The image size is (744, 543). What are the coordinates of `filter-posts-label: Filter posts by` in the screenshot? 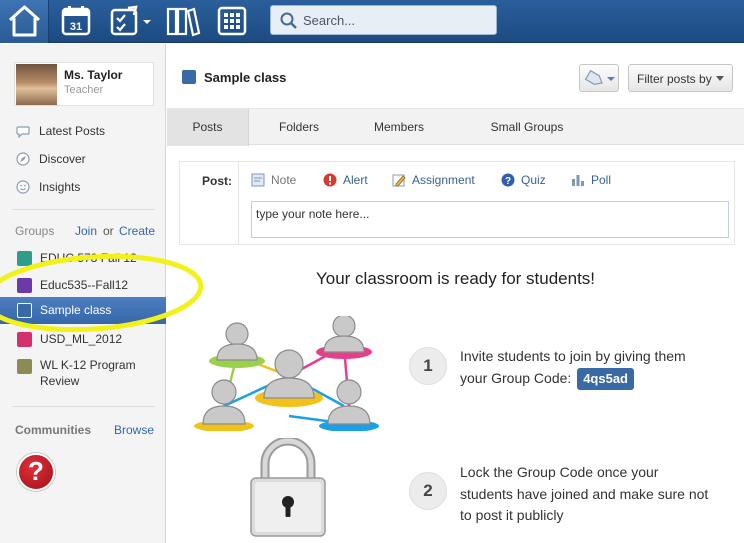 It's located at (674, 79).